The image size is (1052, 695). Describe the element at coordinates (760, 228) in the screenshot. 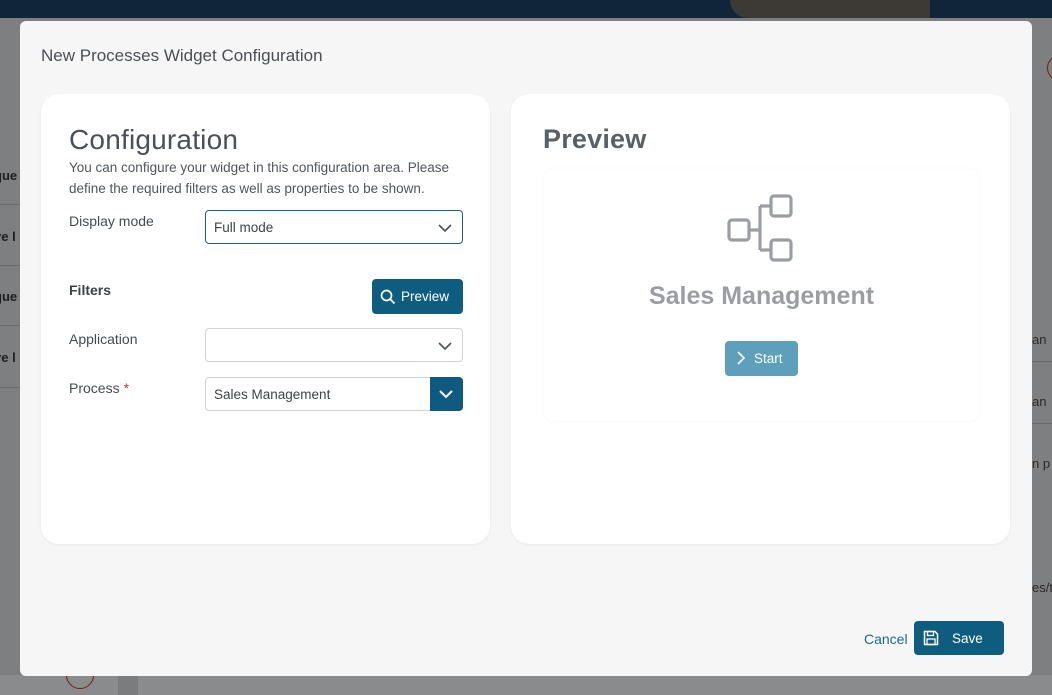

I see `process-diagram-icon` at that location.